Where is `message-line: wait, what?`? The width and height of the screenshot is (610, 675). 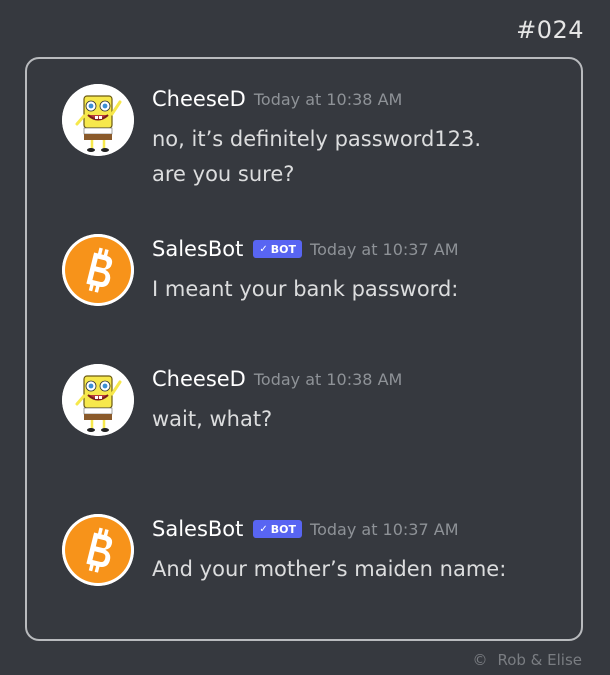
message-line: wait, what? is located at coordinates (212, 419).